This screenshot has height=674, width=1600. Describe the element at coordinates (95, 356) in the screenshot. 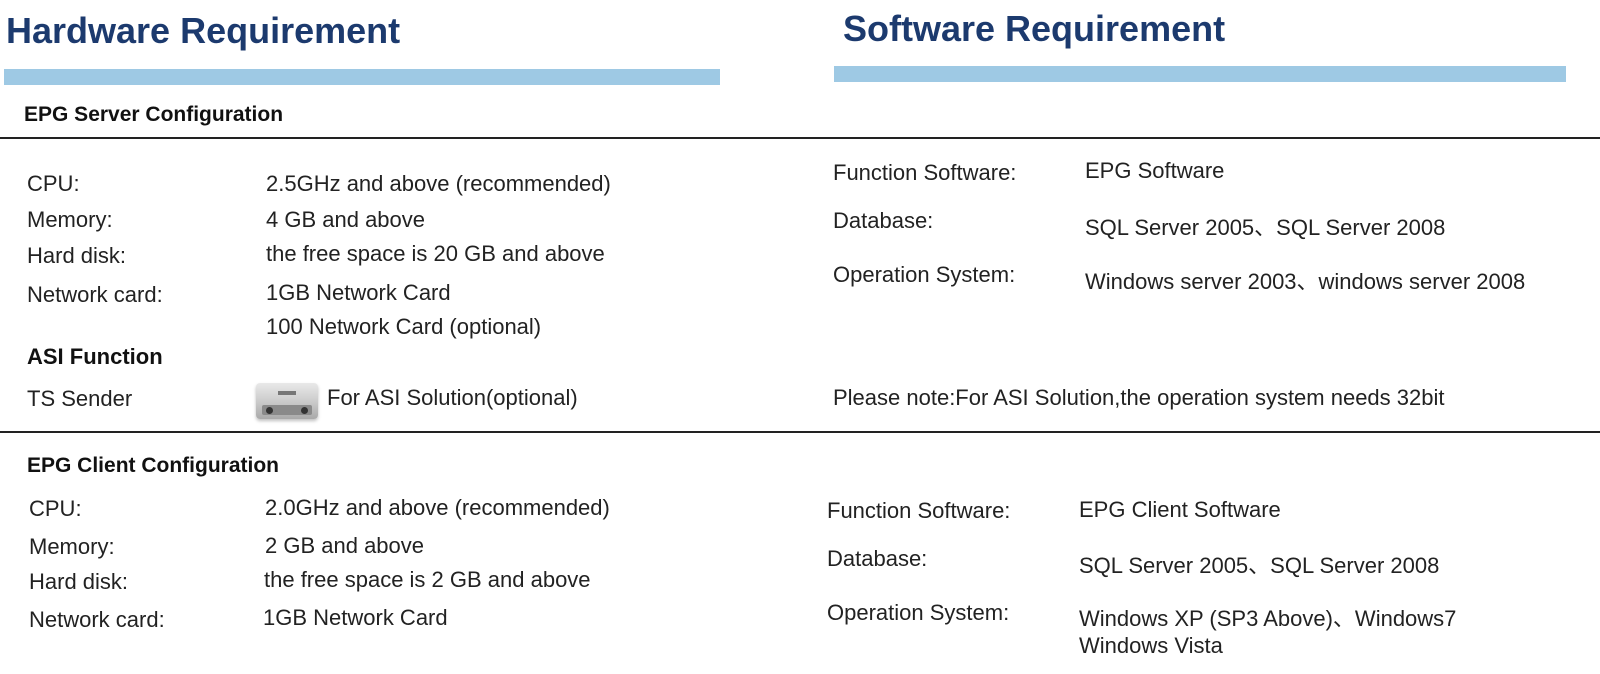

I see `asi-function-heading: ASI Function` at that location.